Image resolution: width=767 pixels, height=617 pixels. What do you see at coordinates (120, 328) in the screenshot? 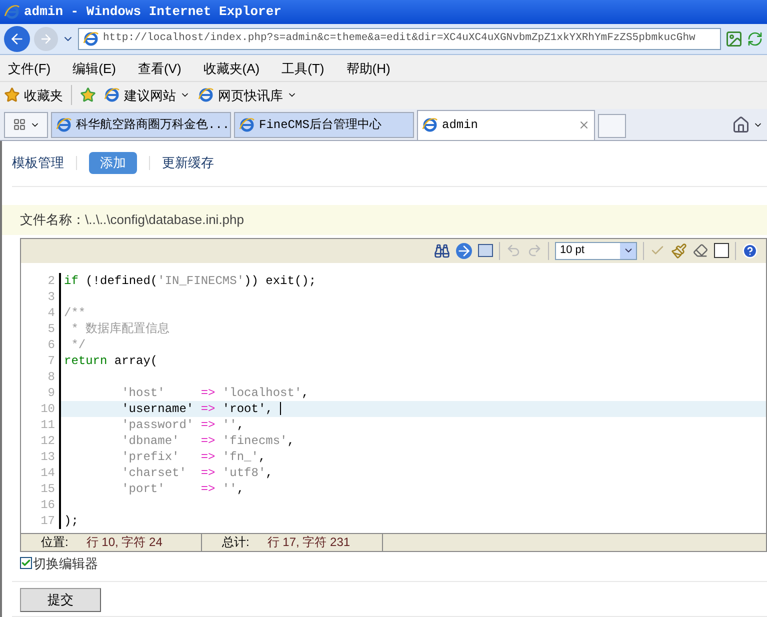
I see `code-line: * 数据库配置信息` at bounding box center [120, 328].